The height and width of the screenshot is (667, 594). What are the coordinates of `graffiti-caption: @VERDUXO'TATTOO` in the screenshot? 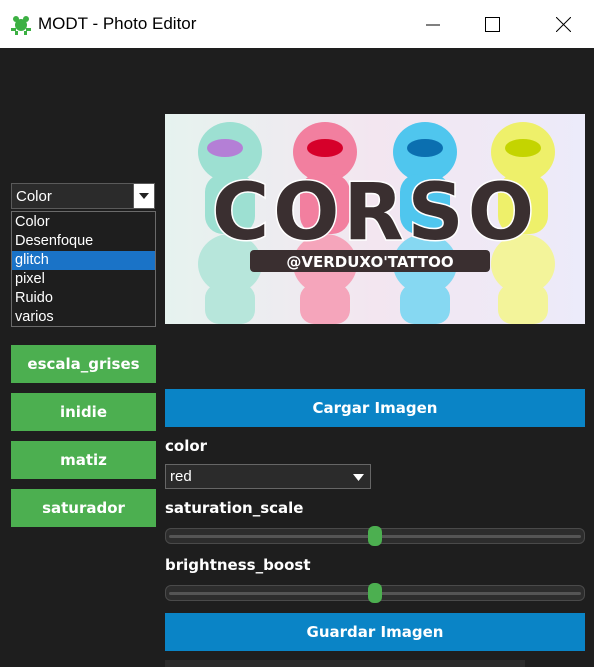 It's located at (369, 262).